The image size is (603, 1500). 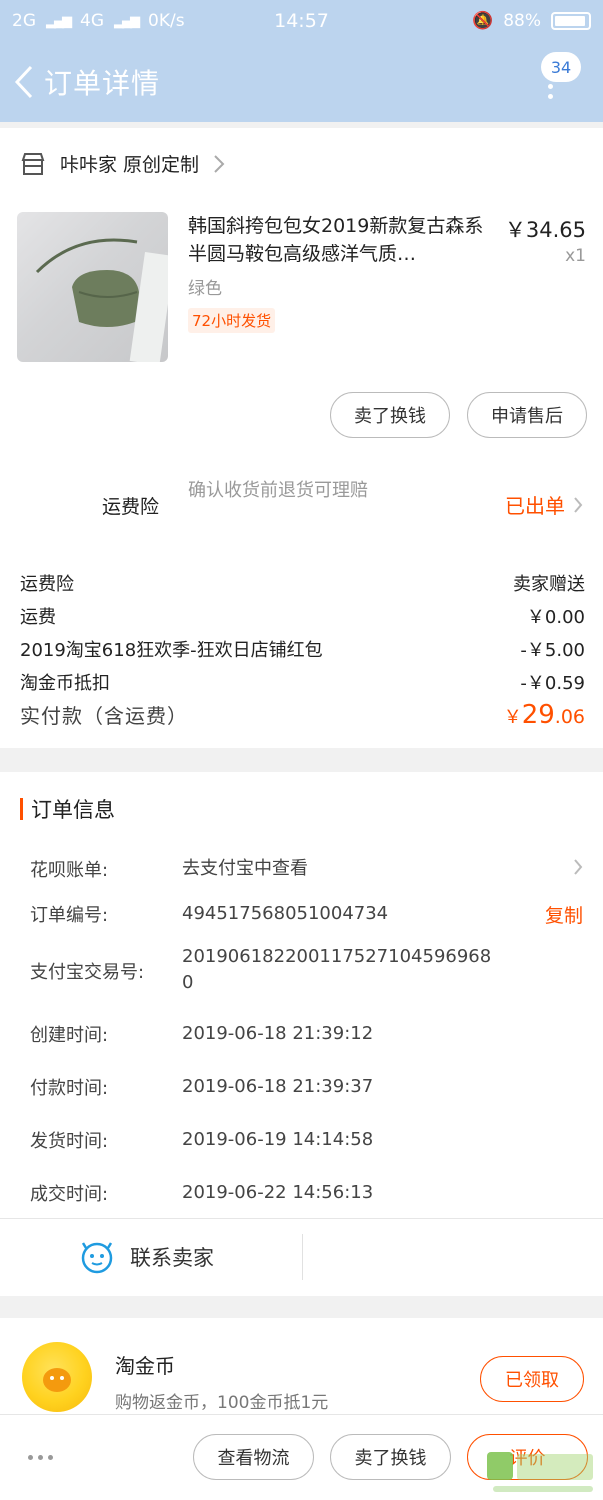 What do you see at coordinates (545, 230) in the screenshot?
I see `product-price: ￥34.65` at bounding box center [545, 230].